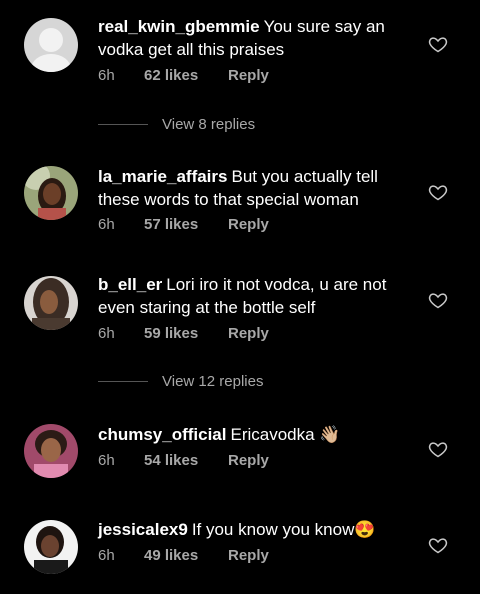 The height and width of the screenshot is (594, 480). I want to click on view-replies-label: View 12 replies, so click(213, 381).